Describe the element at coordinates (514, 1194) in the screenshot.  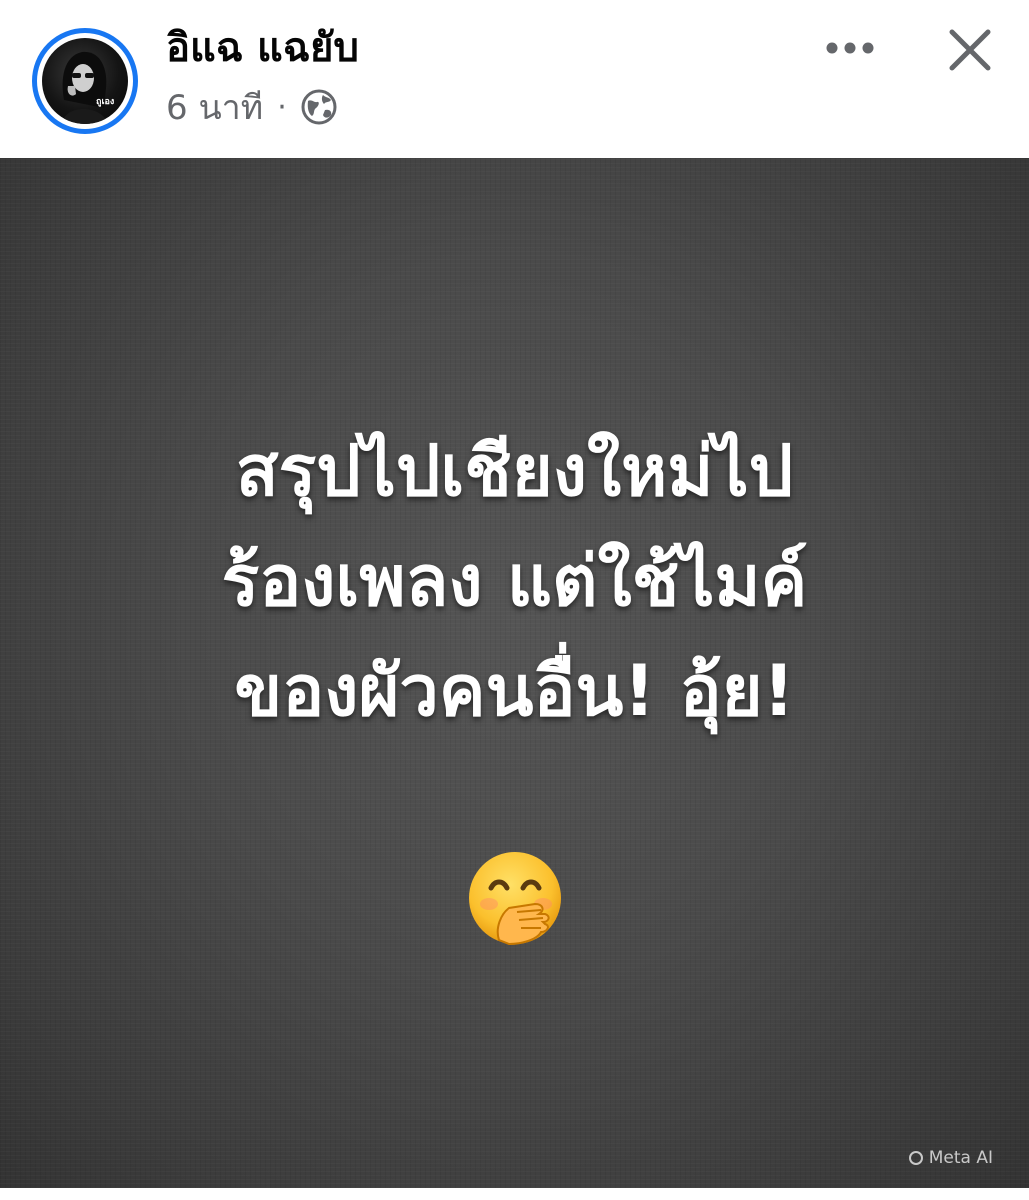
I see `bottom-divider` at that location.